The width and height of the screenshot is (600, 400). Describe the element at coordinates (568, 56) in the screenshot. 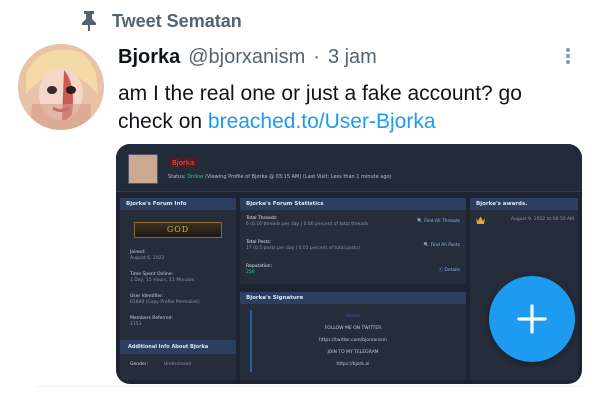

I see `more-icon` at that location.